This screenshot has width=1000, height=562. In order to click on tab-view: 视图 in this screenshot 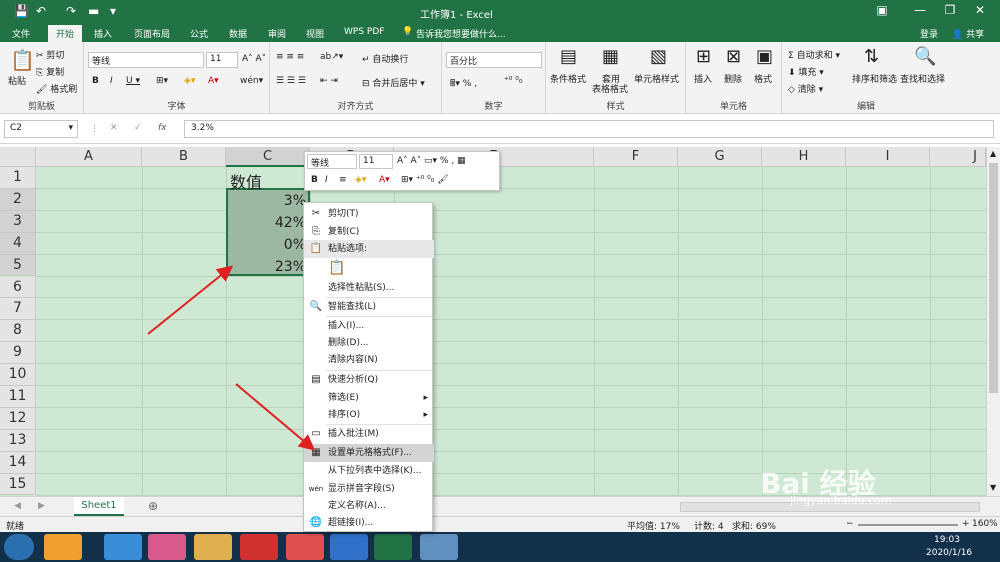, I will do `click(315, 33)`.